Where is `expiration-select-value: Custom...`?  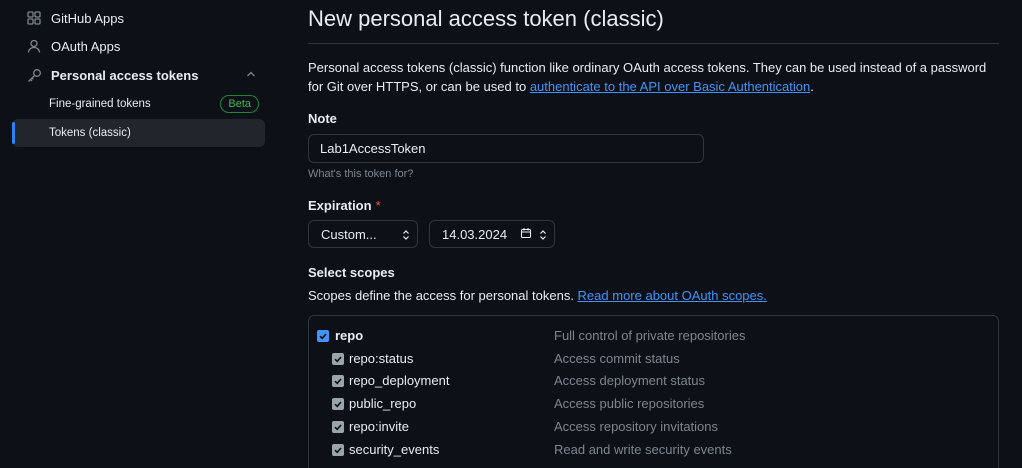
expiration-select-value: Custom... is located at coordinates (349, 234).